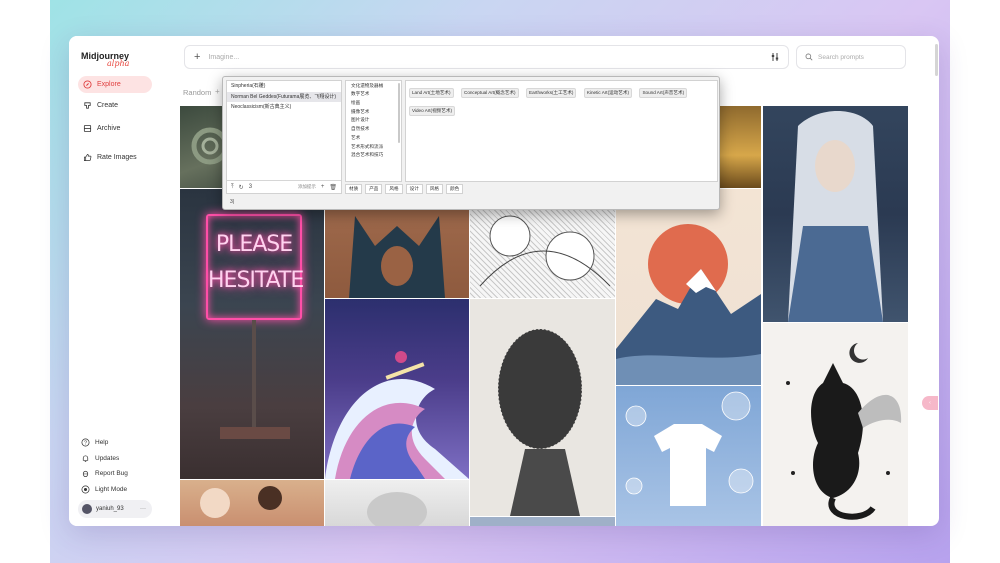 This screenshot has height=563, width=1000. What do you see at coordinates (85, 458) in the screenshot?
I see `bell-icon` at bounding box center [85, 458].